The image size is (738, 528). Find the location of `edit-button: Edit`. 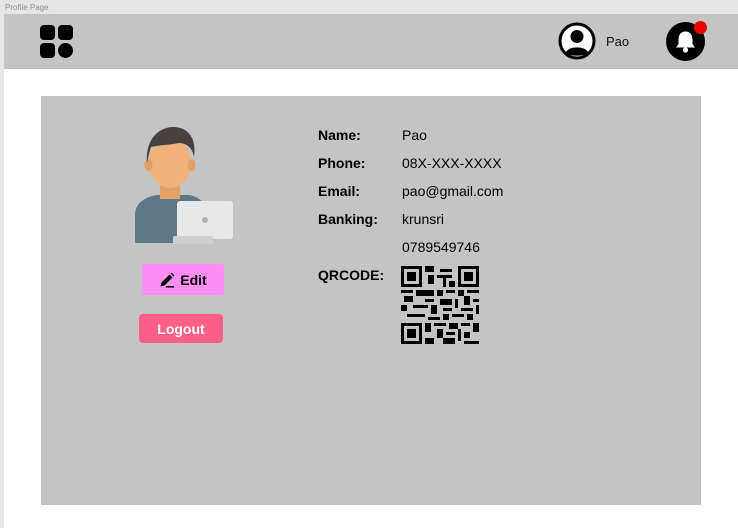

edit-button: Edit is located at coordinates (183, 279).